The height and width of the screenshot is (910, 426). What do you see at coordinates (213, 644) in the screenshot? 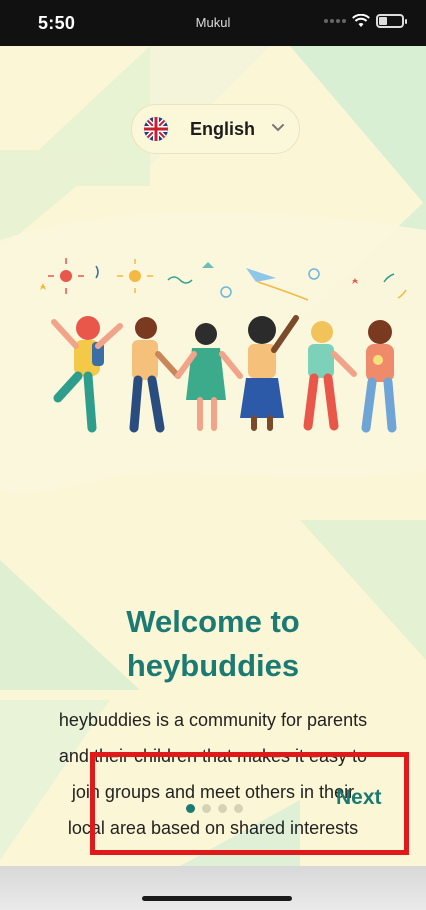
I see `welcome-title: Welcome to heybuddies` at bounding box center [213, 644].